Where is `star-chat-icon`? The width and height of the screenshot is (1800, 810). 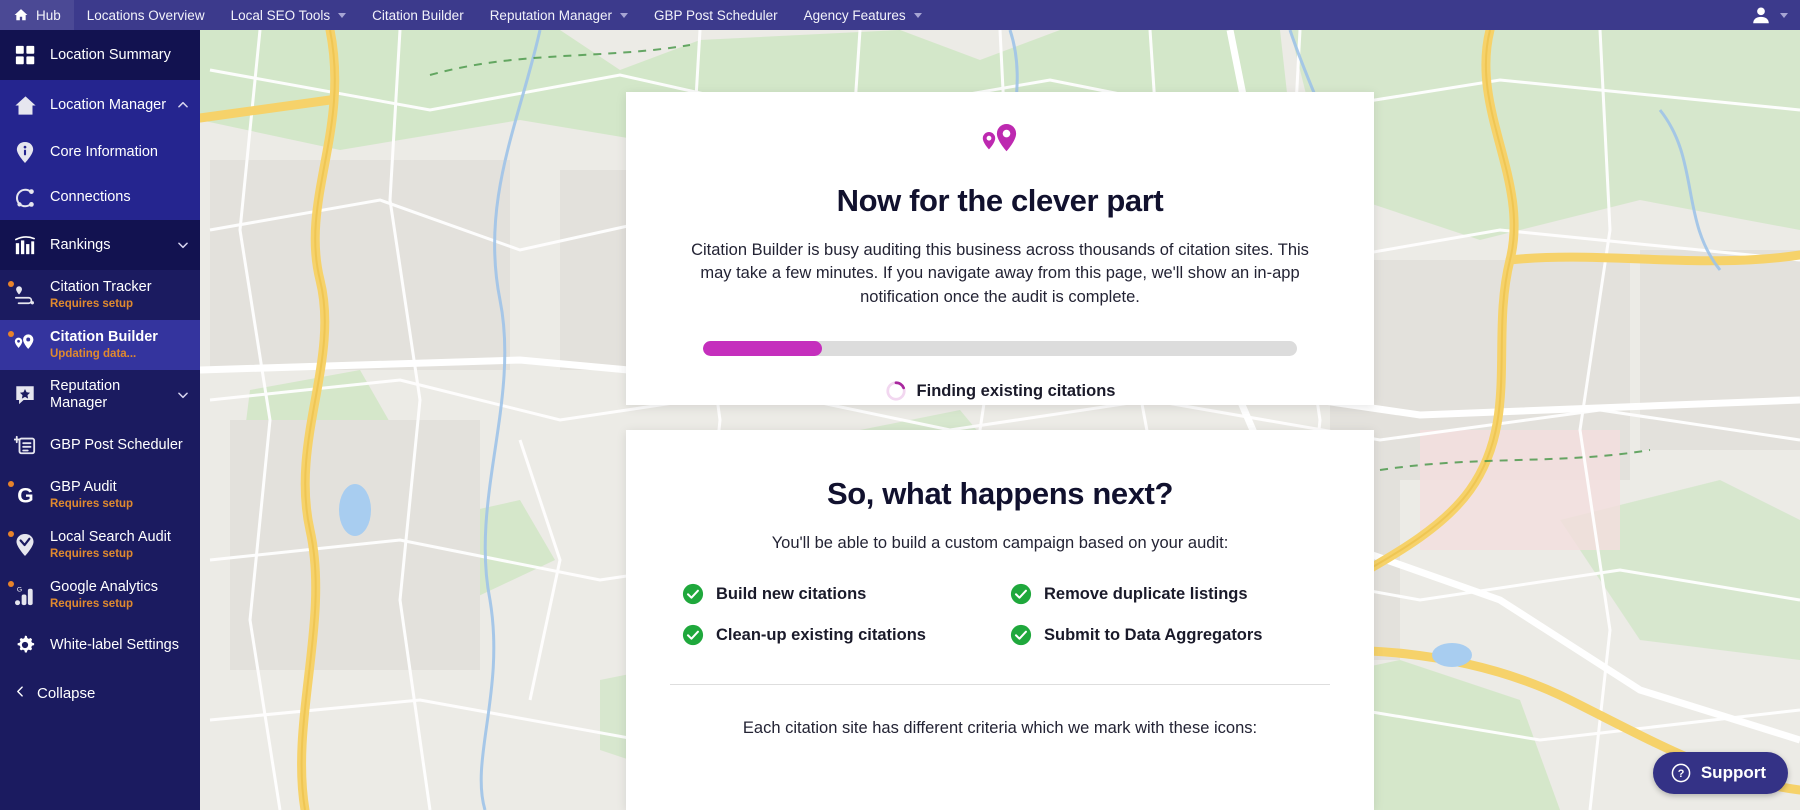 star-chat-icon is located at coordinates (25, 395).